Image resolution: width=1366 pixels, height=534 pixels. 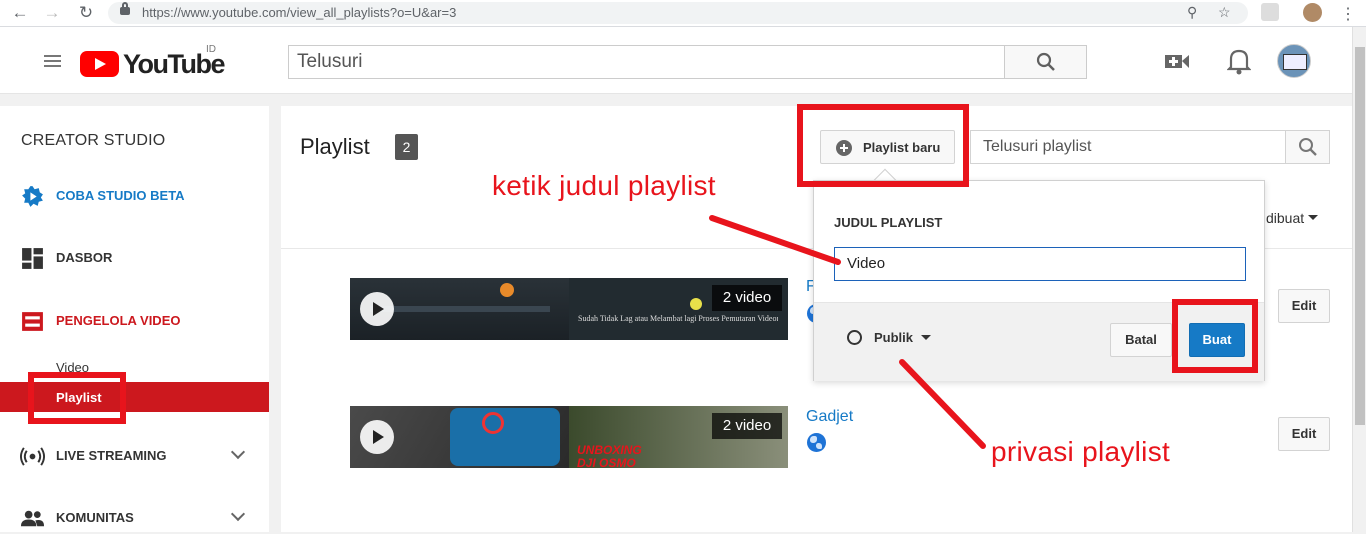 I want to click on arrow-to-privacy, so click(x=942, y=404).